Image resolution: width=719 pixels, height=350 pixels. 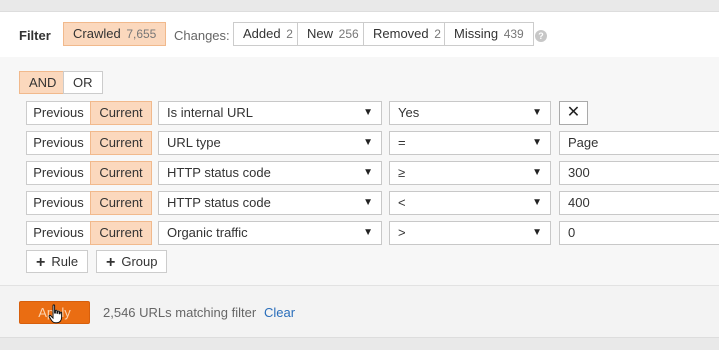 I want to click on operator-select-value: <, so click(x=402, y=202).